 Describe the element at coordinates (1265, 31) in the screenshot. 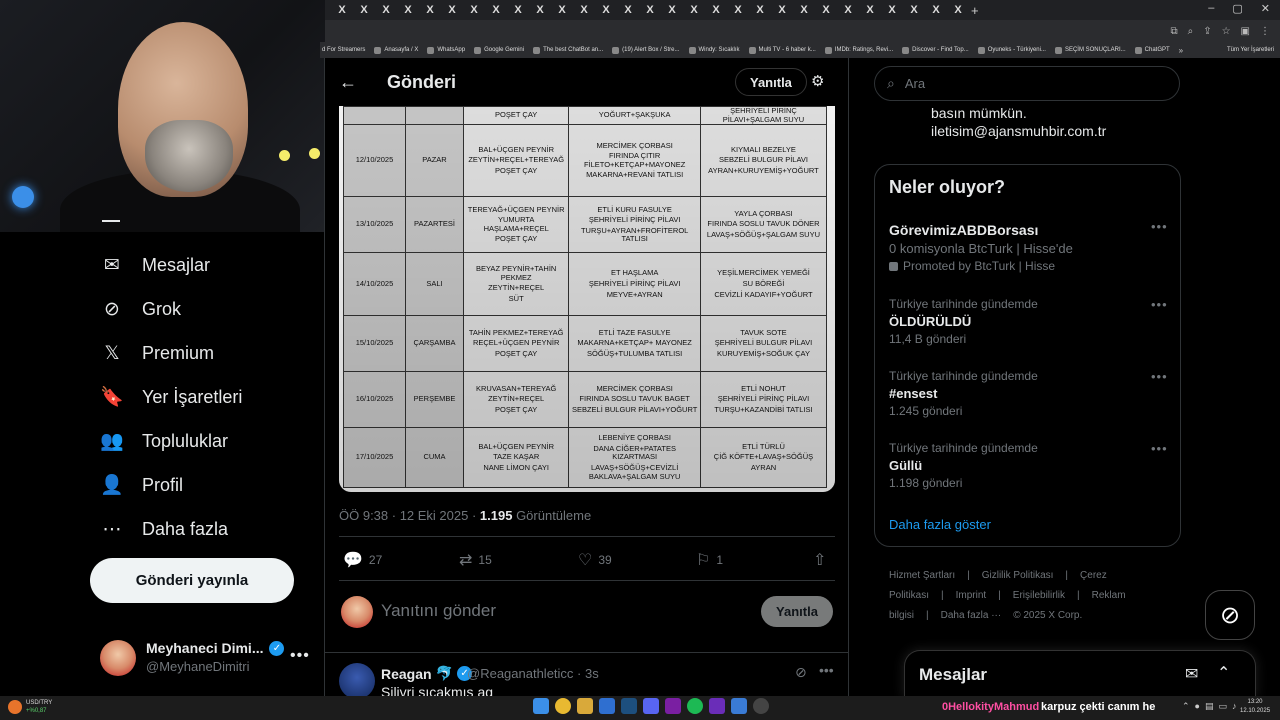

I see `menu-icon: ⋮` at that location.